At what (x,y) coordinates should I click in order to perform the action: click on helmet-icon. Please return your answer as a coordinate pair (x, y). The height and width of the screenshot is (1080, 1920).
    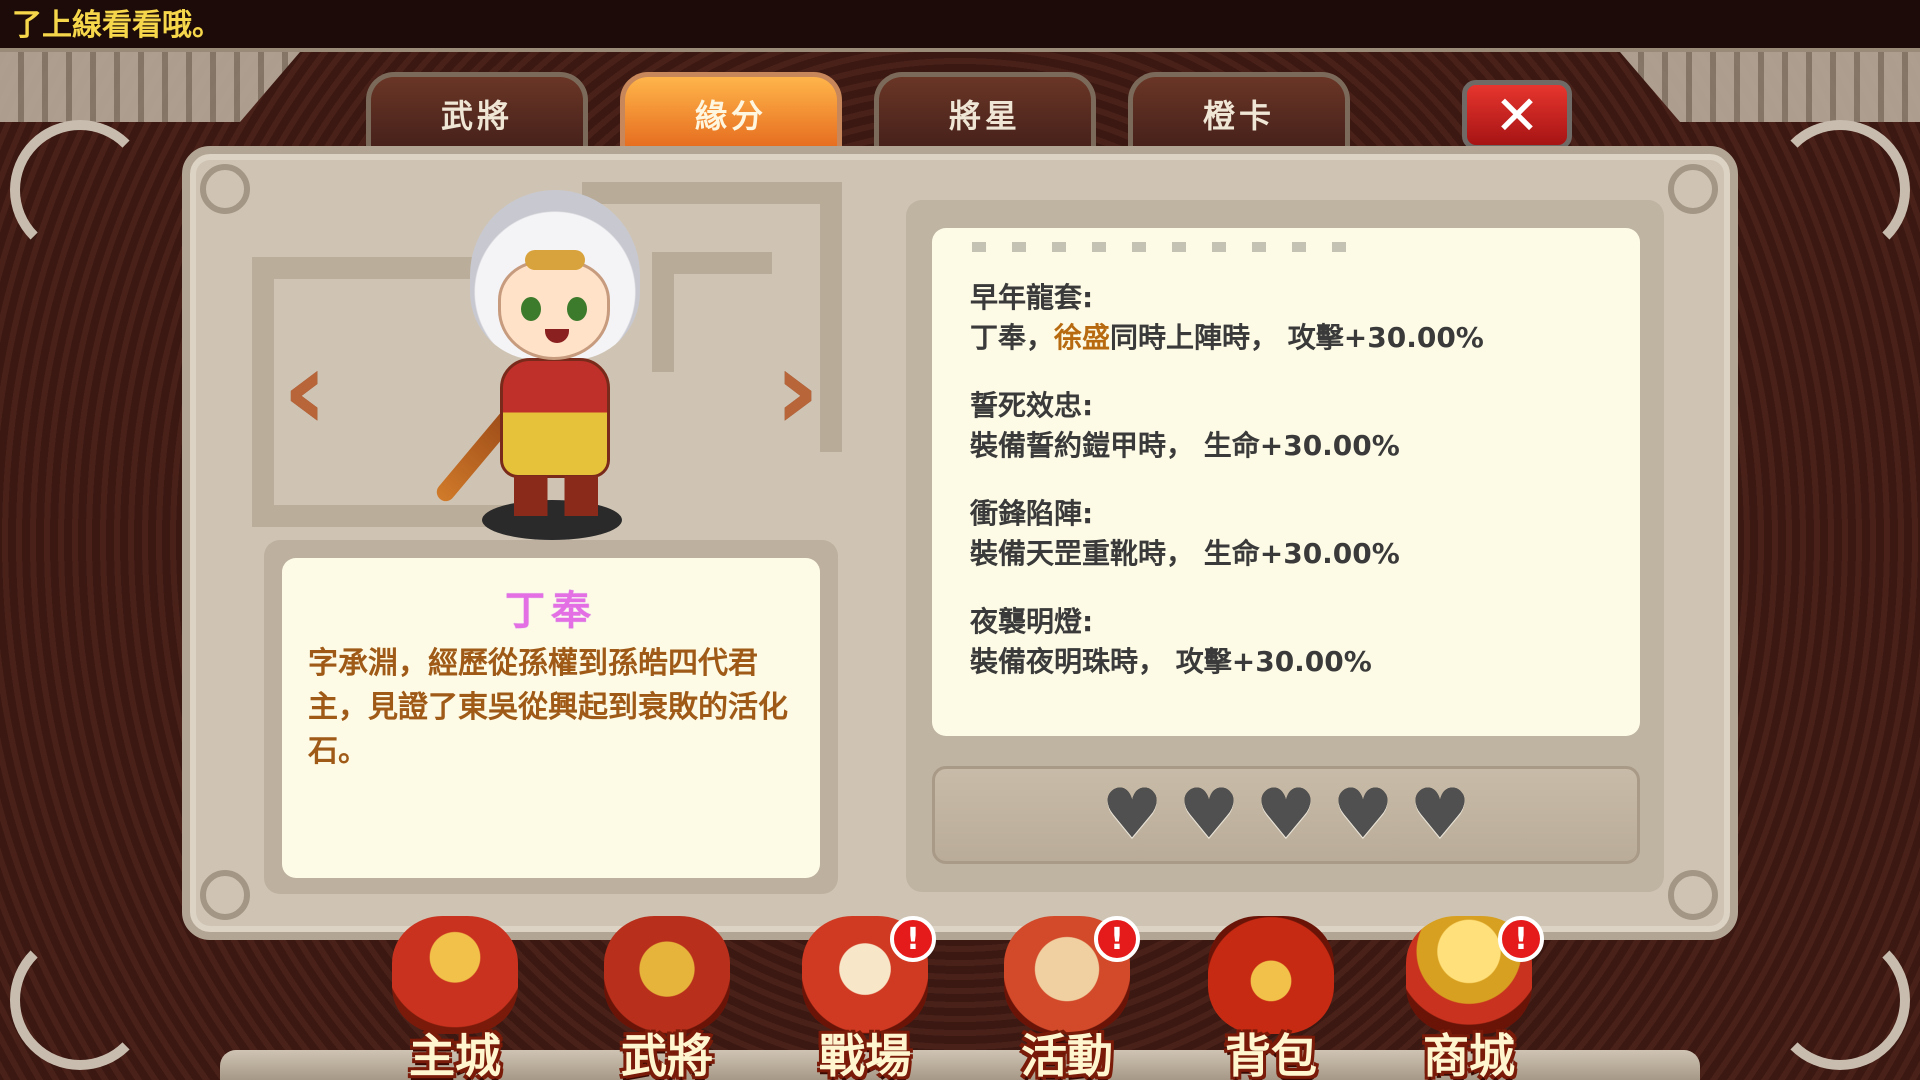
    Looking at the image, I should click on (667, 975).